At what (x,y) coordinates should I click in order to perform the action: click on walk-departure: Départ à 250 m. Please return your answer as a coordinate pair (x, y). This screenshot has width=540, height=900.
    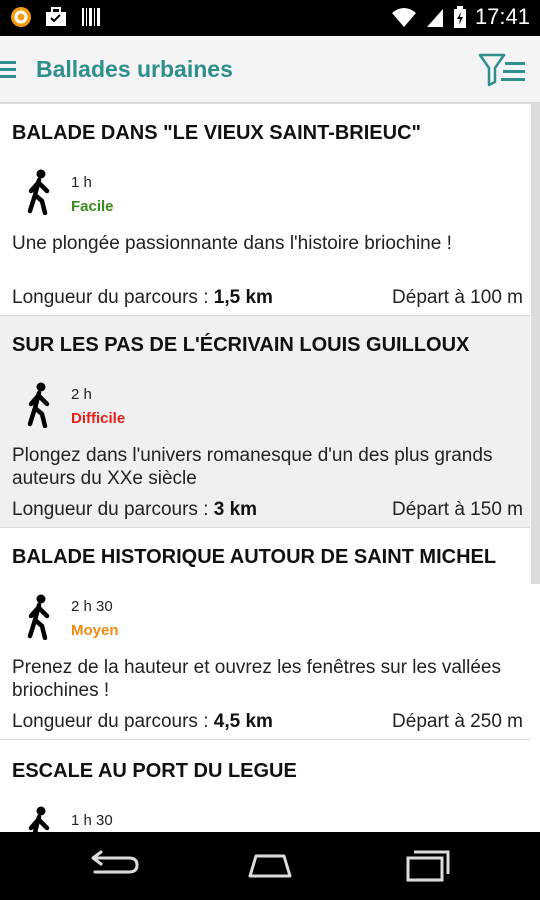
    Looking at the image, I should click on (457, 721).